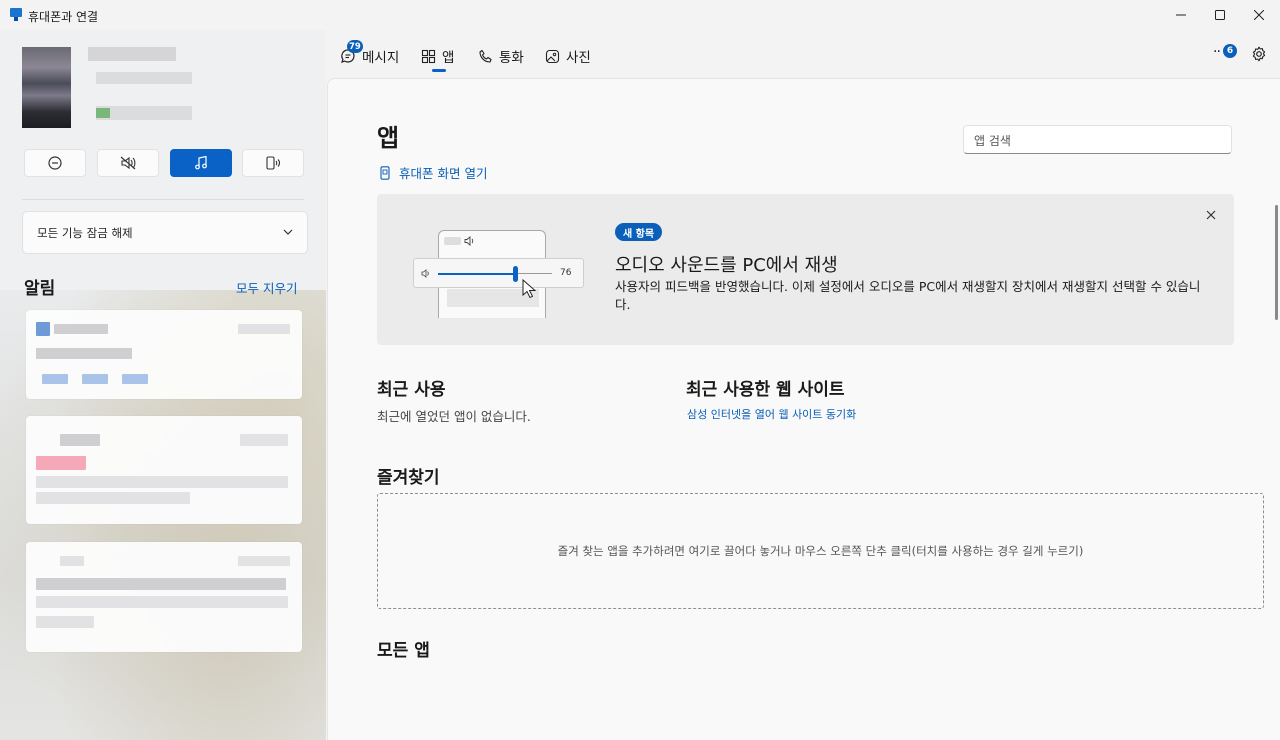 The image size is (1280, 740). What do you see at coordinates (511, 58) in the screenshot?
I see `tab-calls-label: 통화` at bounding box center [511, 58].